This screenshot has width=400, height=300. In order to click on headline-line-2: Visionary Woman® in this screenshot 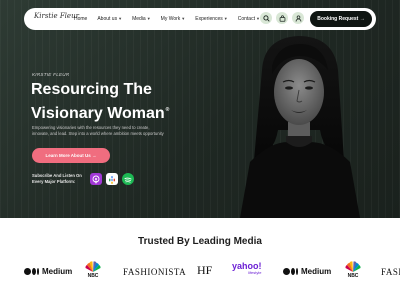, I will do `click(121, 112)`.